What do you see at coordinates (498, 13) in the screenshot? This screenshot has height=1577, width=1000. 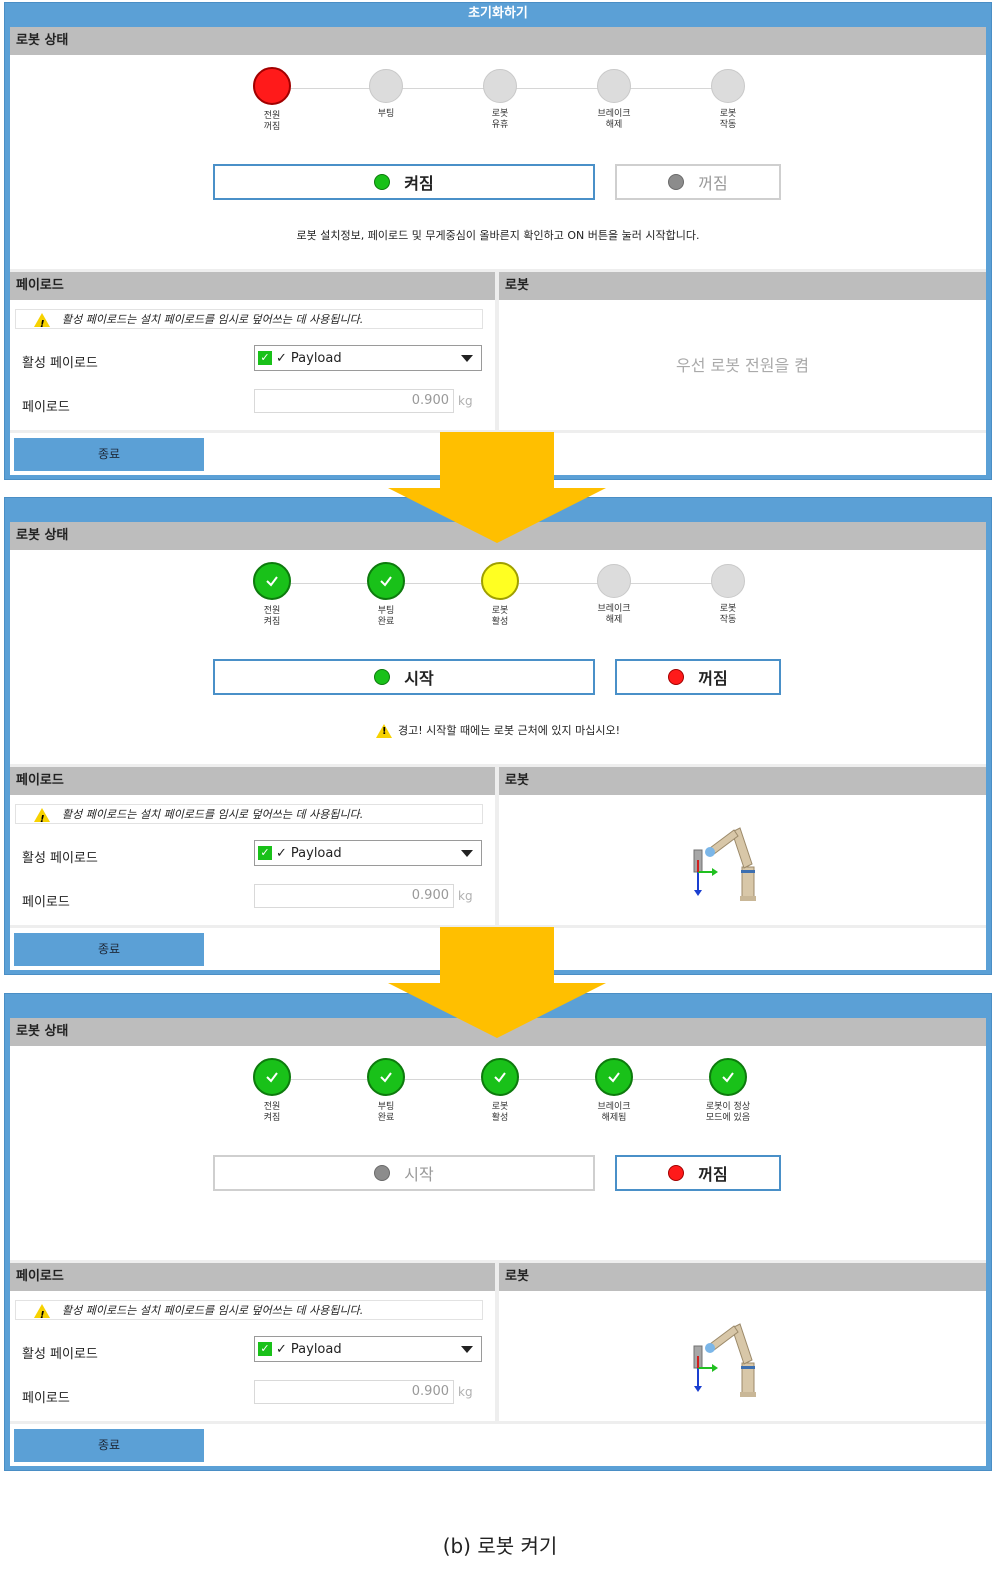 I see `window-title: 초기화하기` at bounding box center [498, 13].